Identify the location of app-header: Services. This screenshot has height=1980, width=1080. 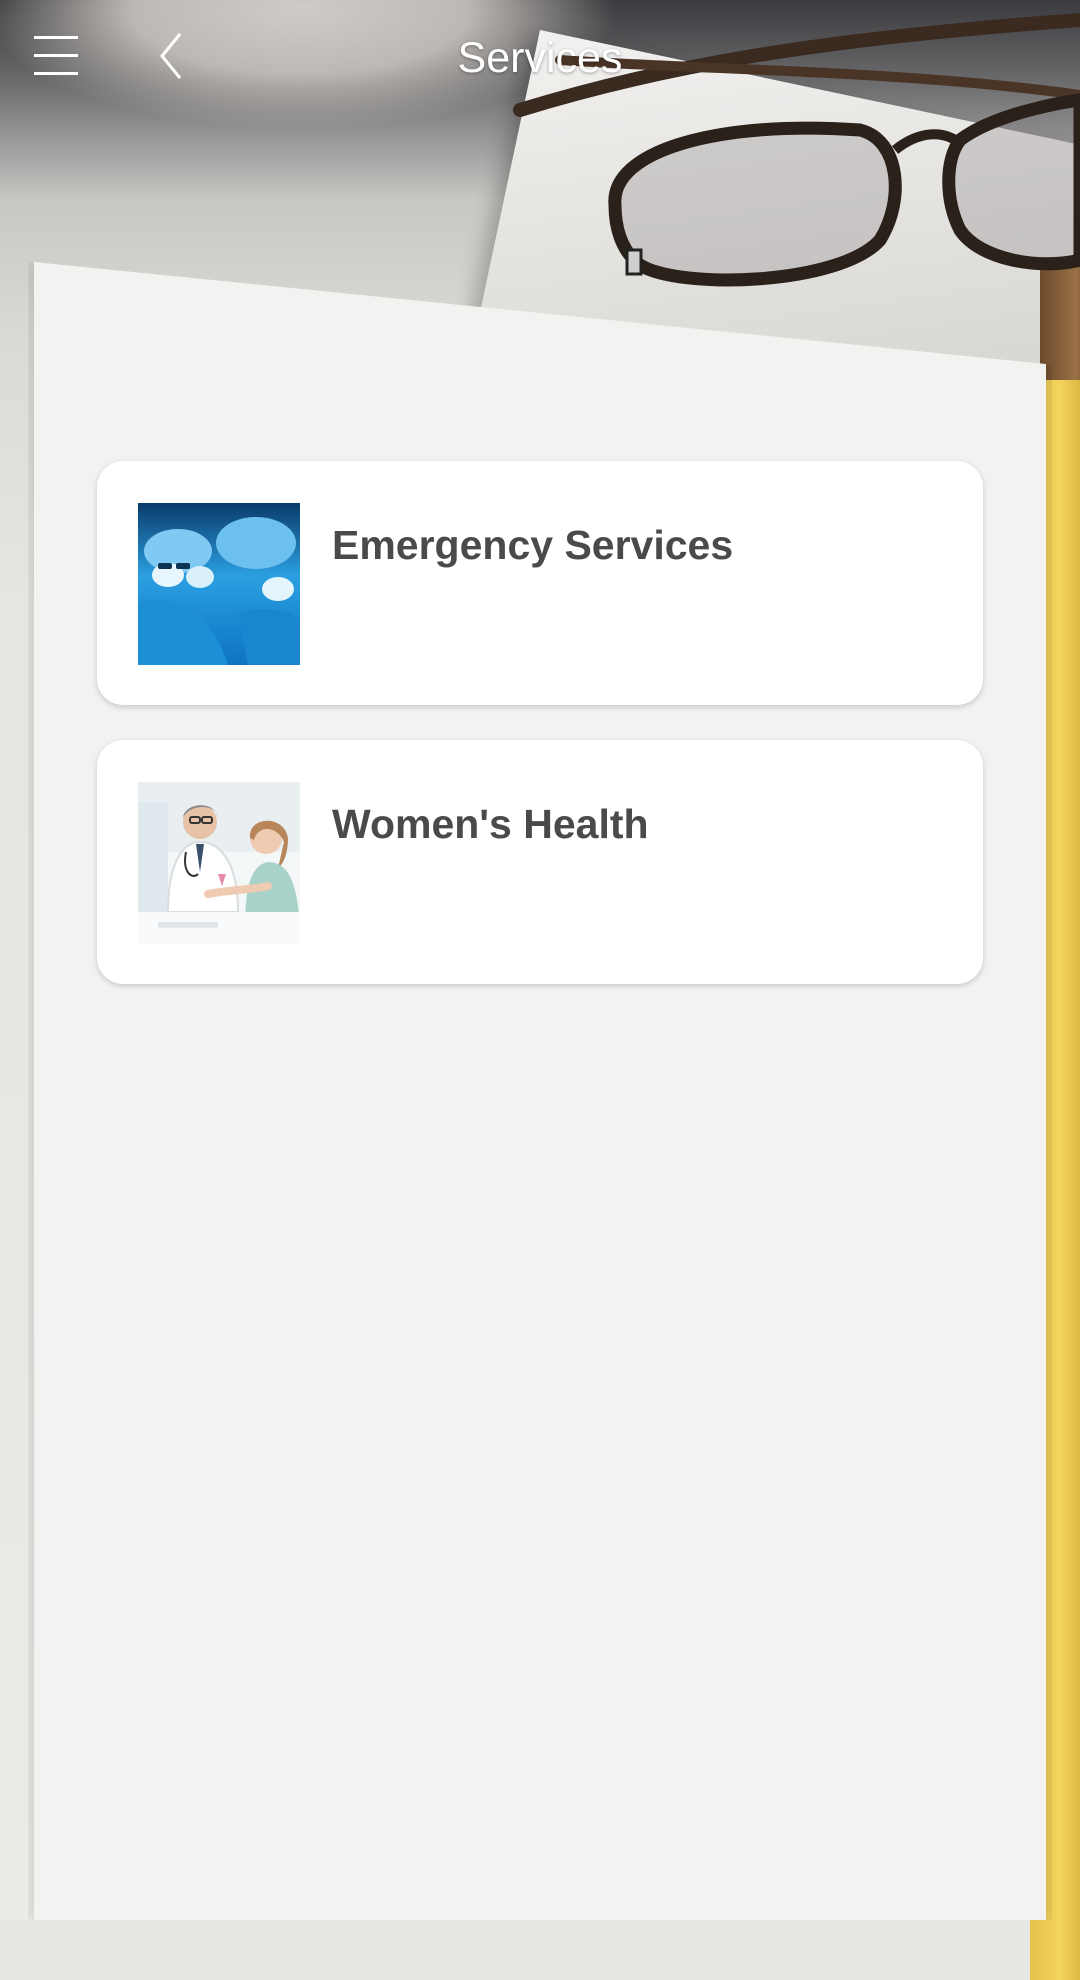
(540, 57).